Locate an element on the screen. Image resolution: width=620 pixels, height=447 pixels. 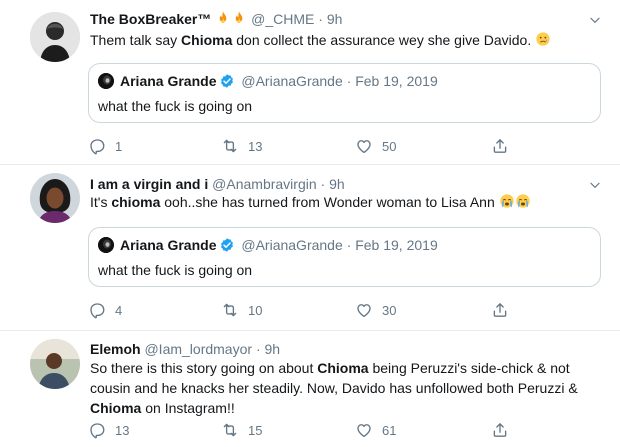
author-name: The BoxBreaker™ is located at coordinates (150, 19).